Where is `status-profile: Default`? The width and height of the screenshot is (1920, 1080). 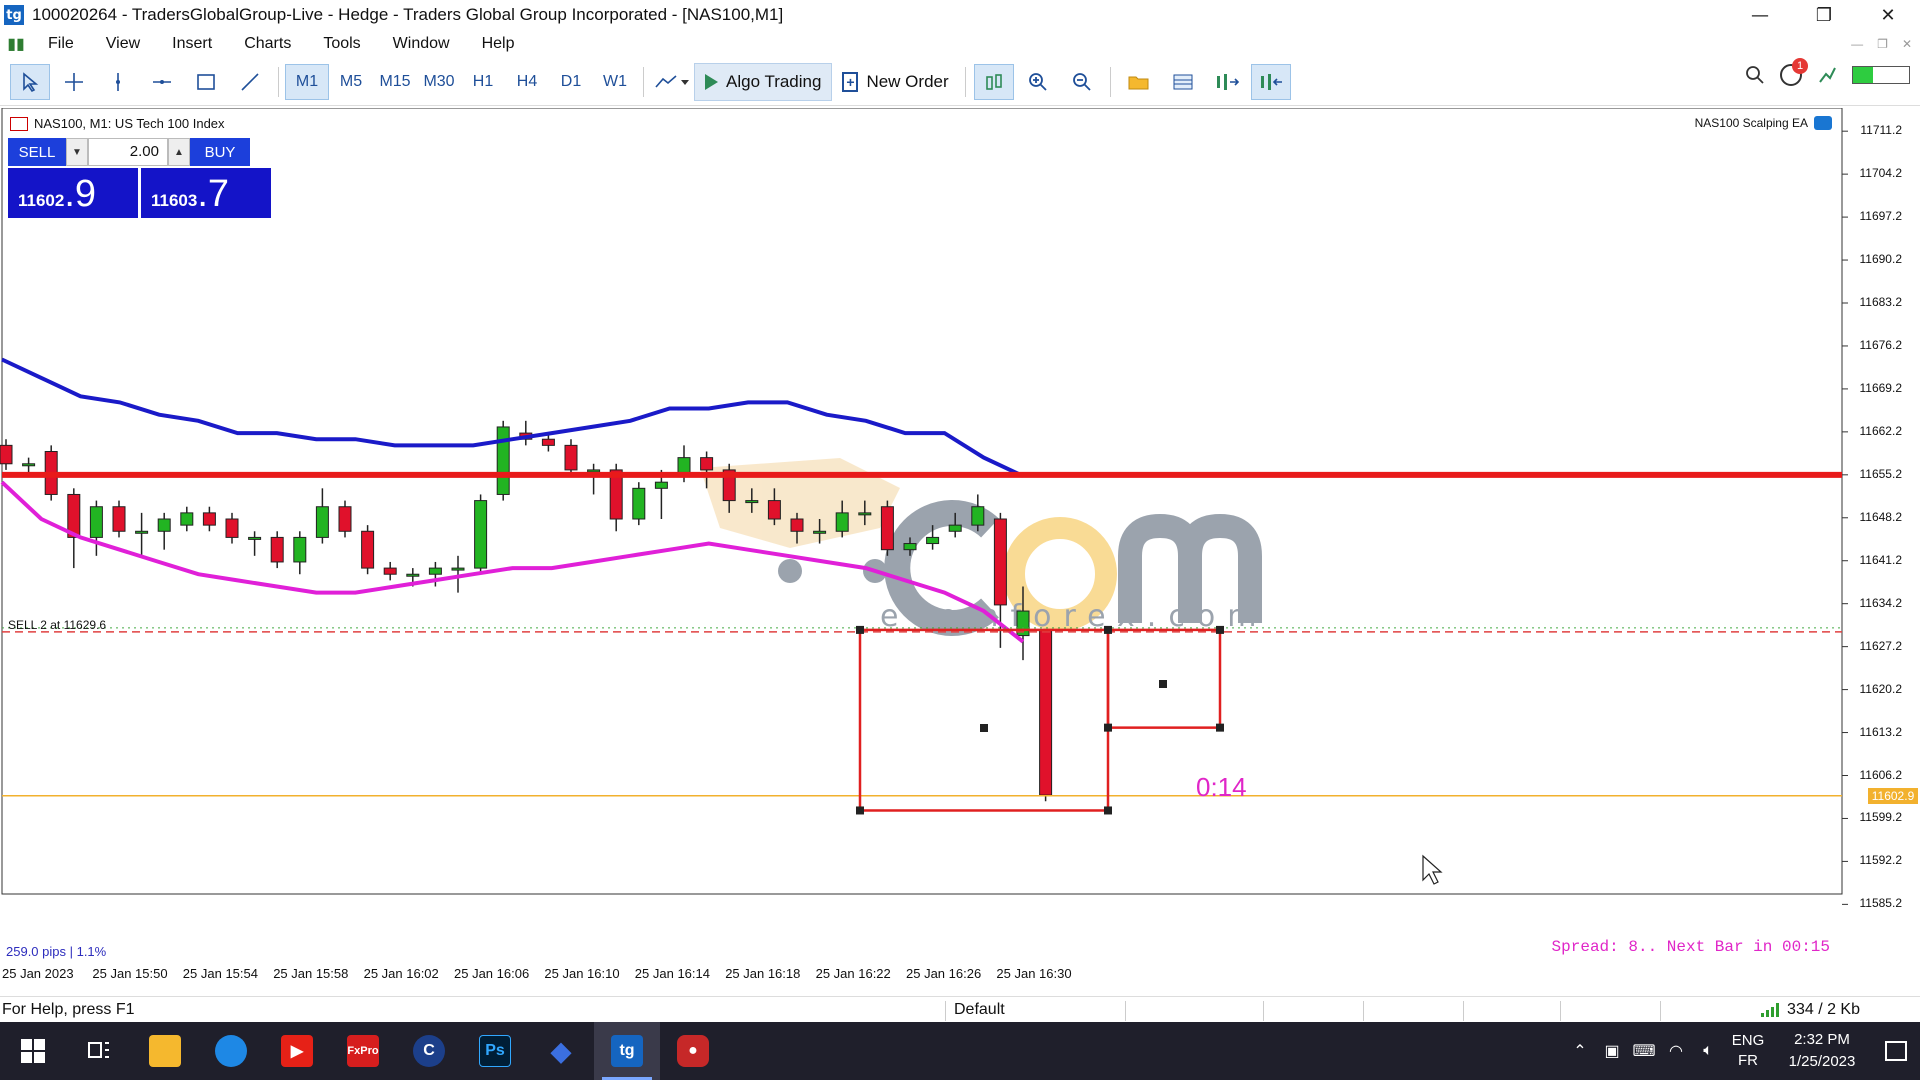 status-profile: Default is located at coordinates (979, 1010).